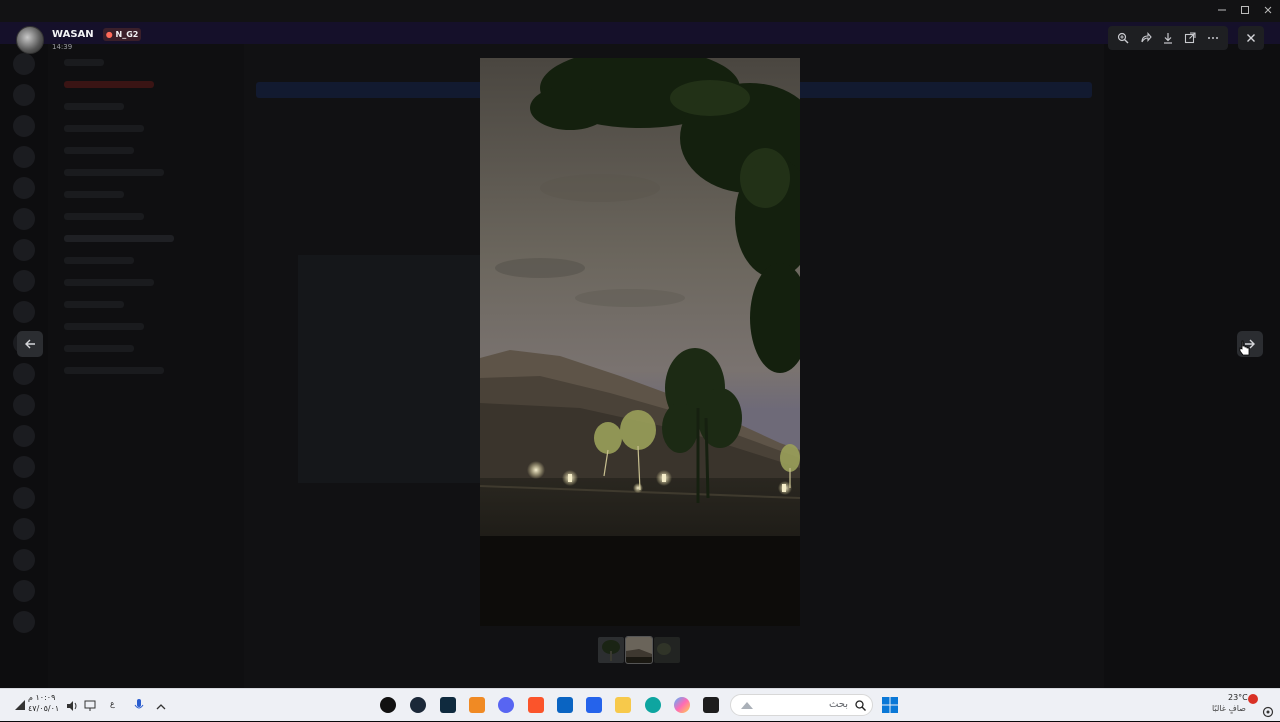  What do you see at coordinates (477, 705) in the screenshot?
I see `app-a-icon` at bounding box center [477, 705].